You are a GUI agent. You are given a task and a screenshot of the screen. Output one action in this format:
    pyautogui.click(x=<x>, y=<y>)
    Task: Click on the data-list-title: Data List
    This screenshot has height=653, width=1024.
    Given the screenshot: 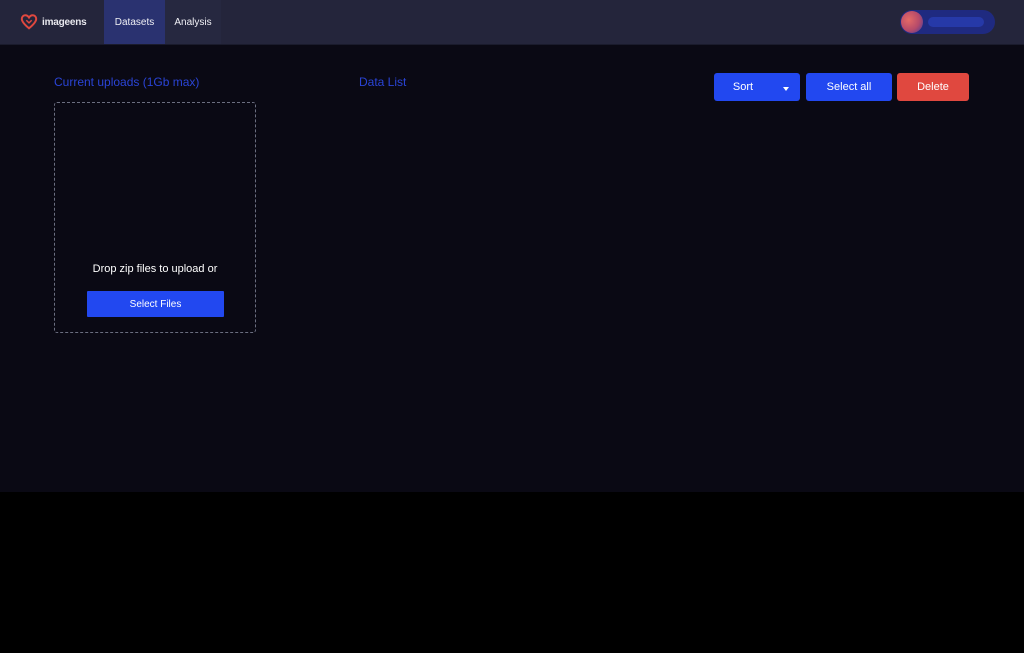 What is the action you would take?
    pyautogui.click(x=383, y=82)
    